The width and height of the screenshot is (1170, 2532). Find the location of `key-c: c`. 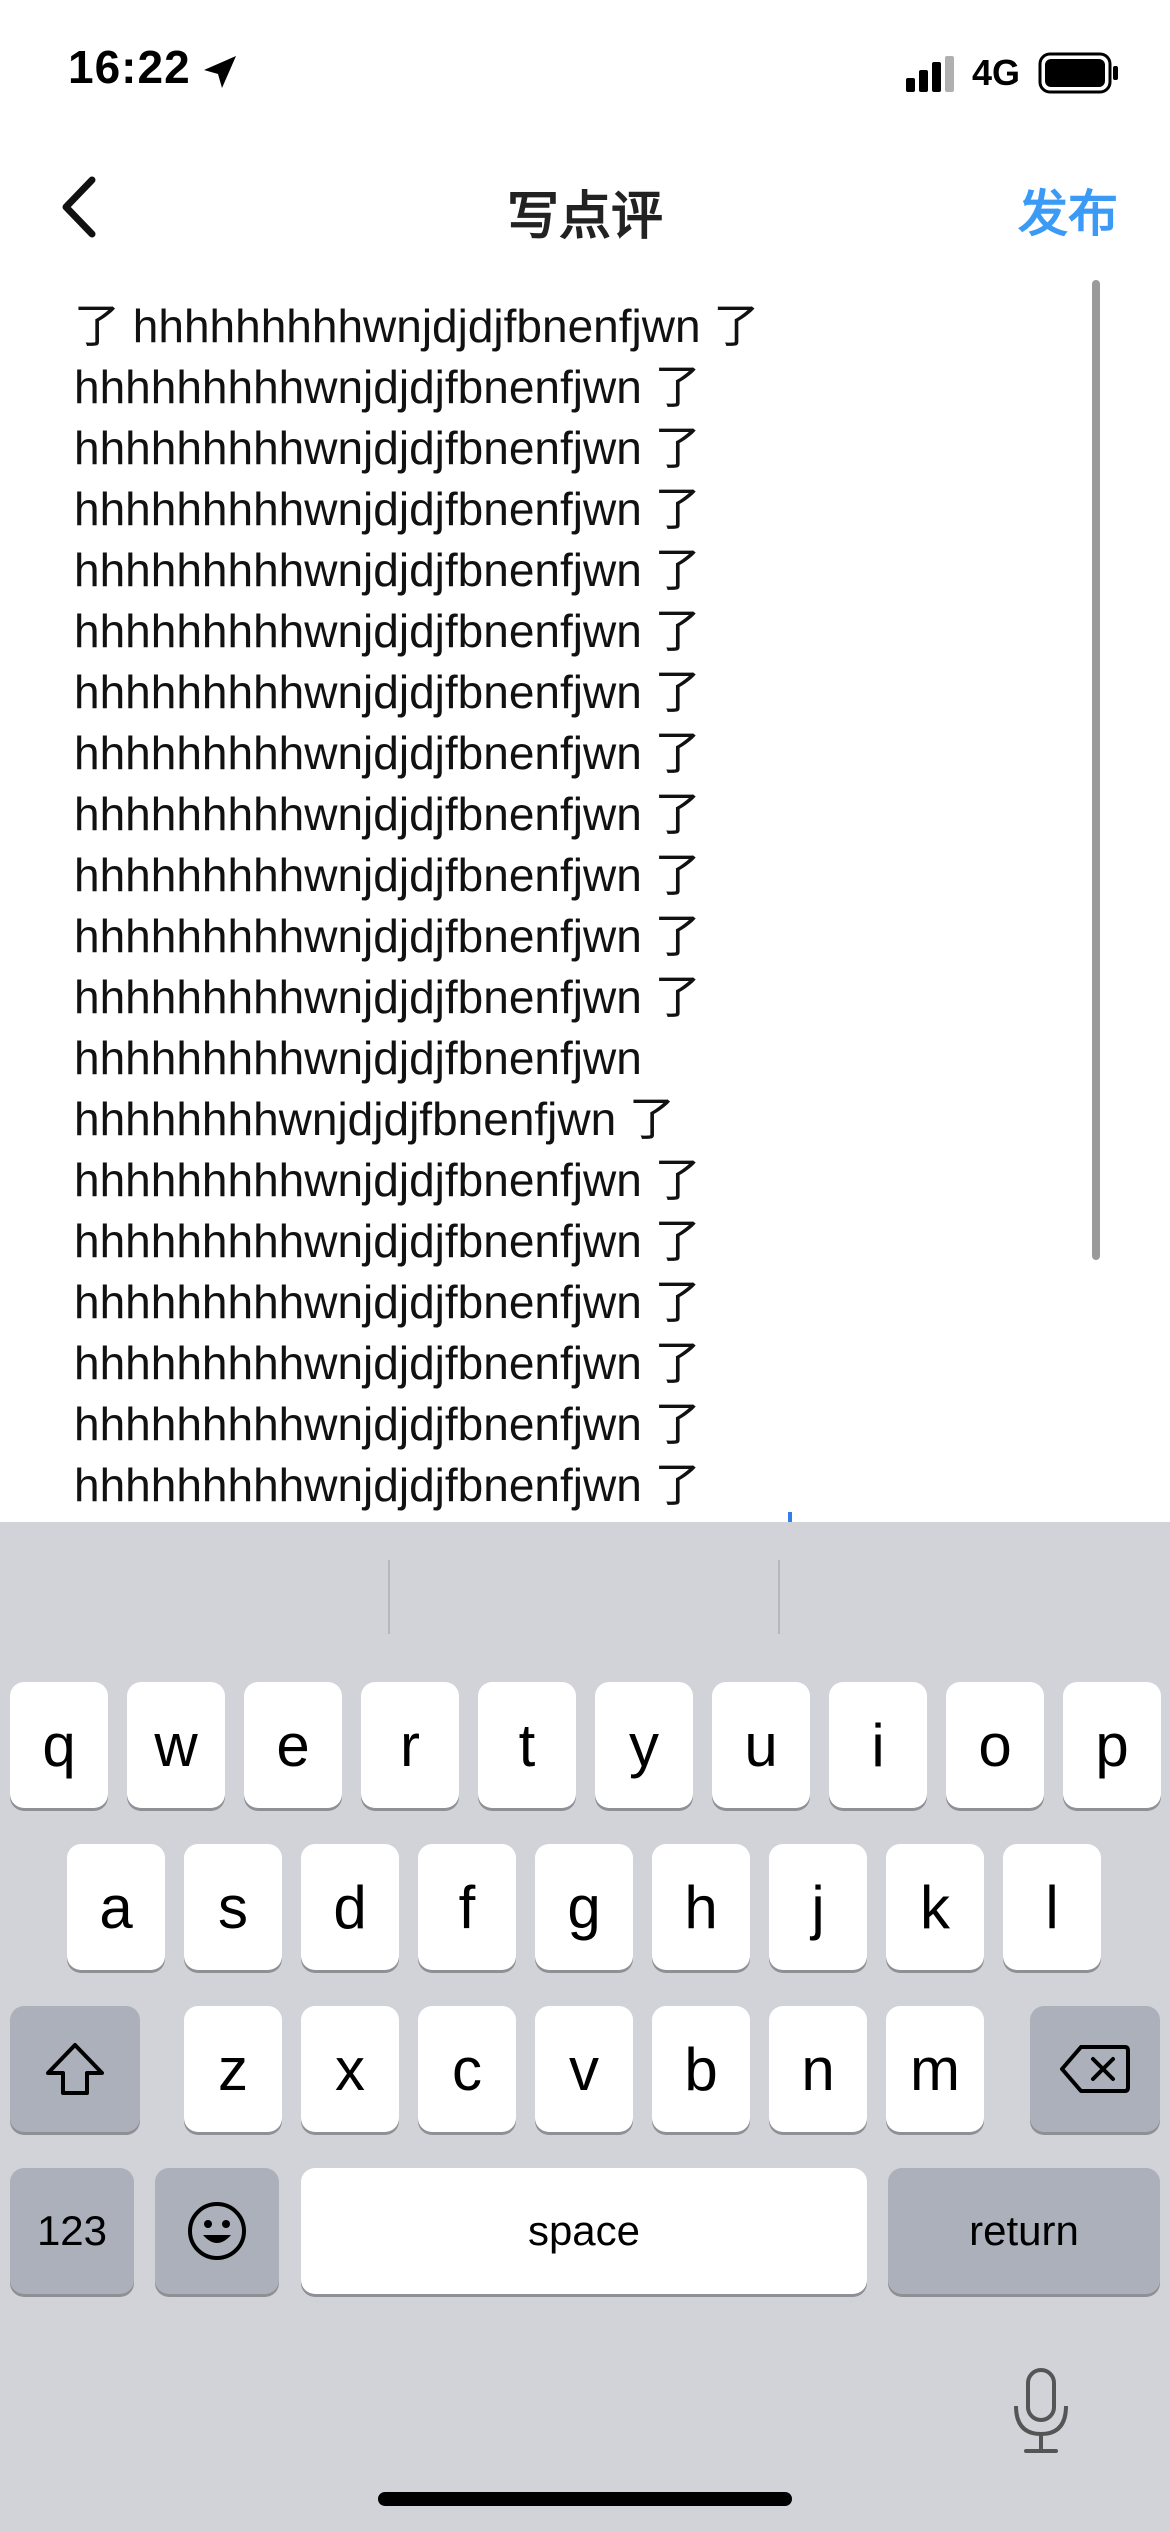

key-c: c is located at coordinates (467, 2069).